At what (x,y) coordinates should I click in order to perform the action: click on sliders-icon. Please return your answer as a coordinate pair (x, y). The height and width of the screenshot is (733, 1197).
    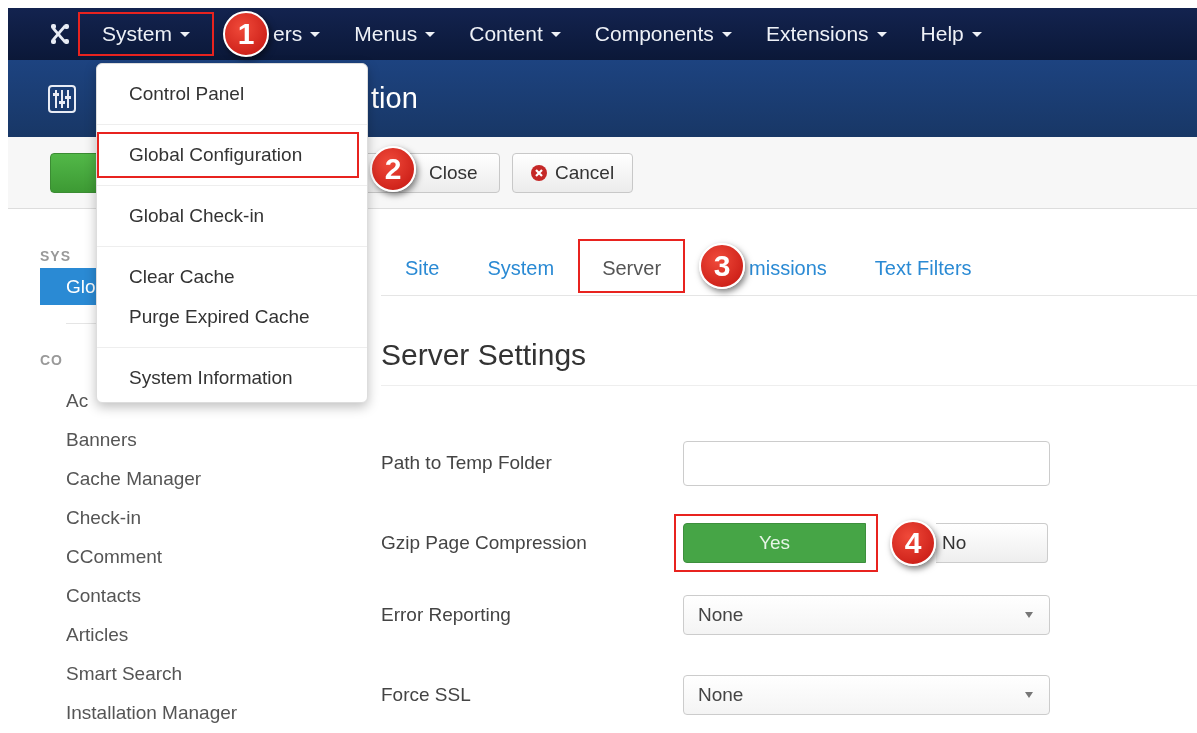
    Looking at the image, I should click on (62, 98).